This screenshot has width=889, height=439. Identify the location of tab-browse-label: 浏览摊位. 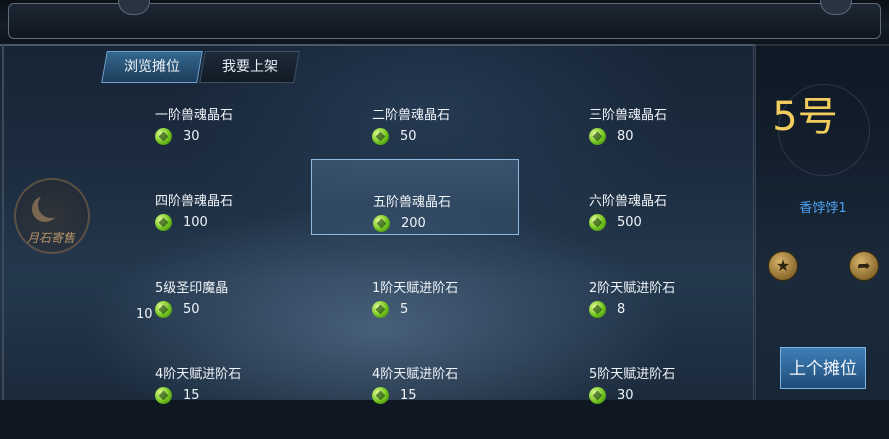
(152, 67).